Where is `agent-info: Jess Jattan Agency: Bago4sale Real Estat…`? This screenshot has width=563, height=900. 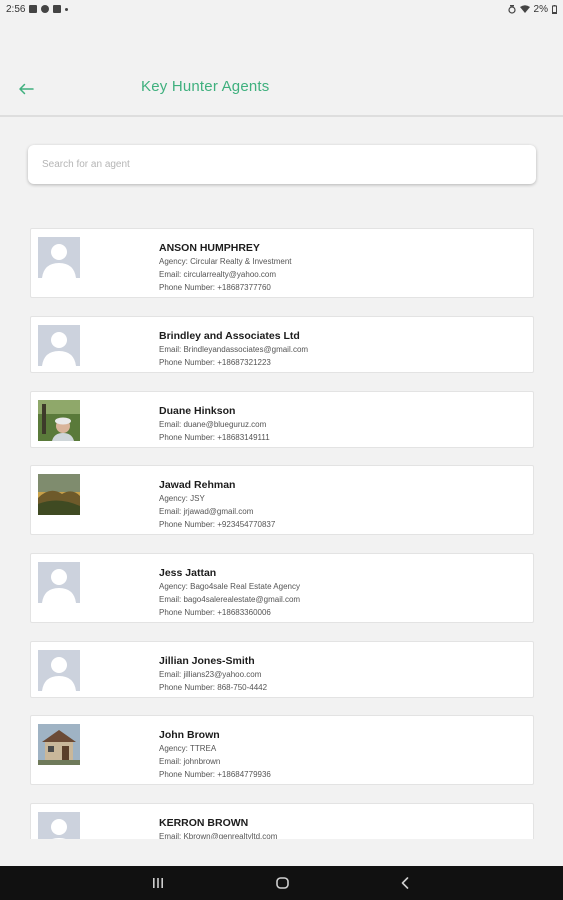
agent-info: Jess Jattan Agency: Bago4sale Real Estat… is located at coordinates (341, 592).